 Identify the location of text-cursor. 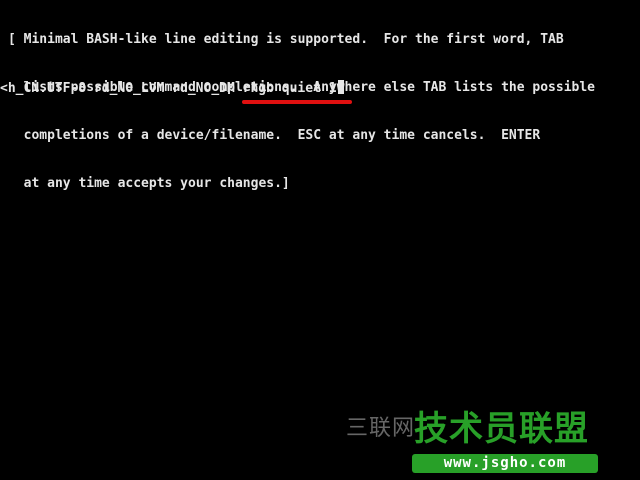
(340, 87).